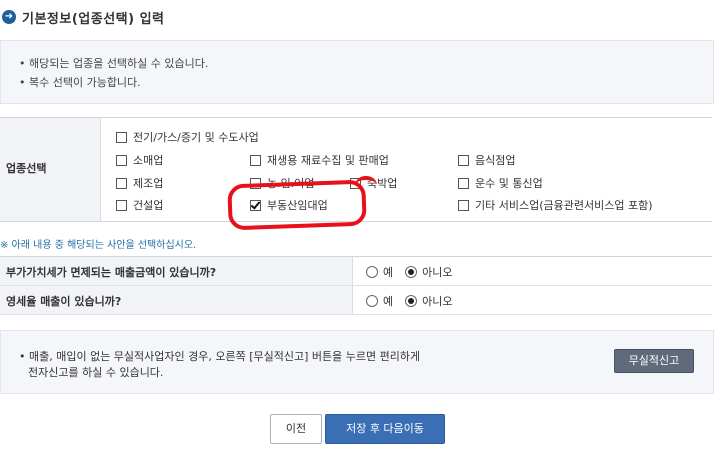 The height and width of the screenshot is (476, 720). I want to click on prev-button: 이전, so click(296, 429).